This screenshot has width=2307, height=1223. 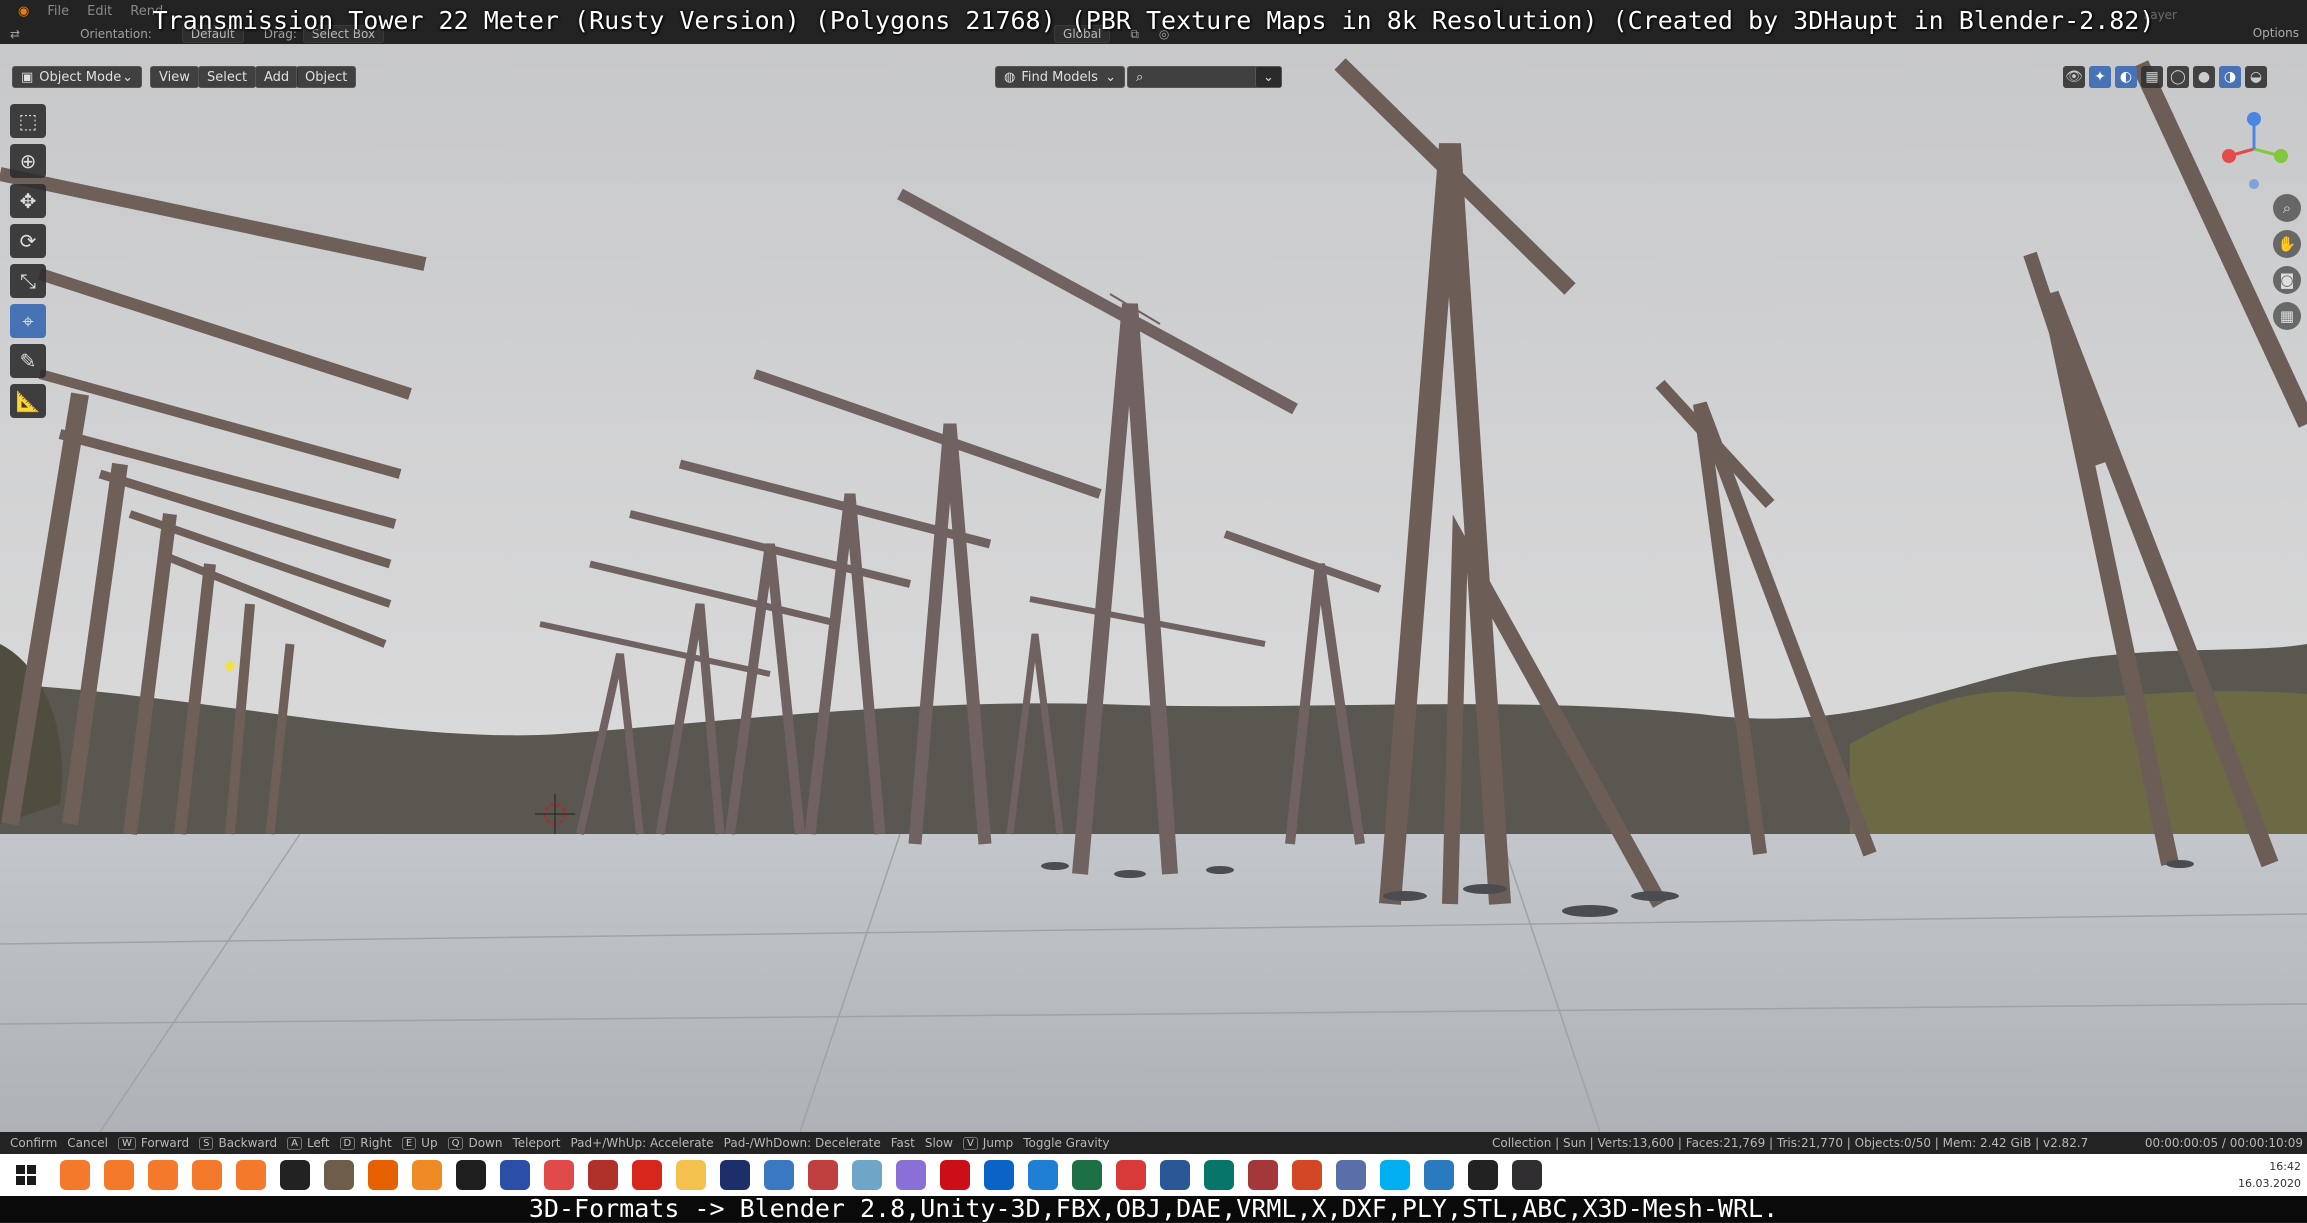 I want to click on shortcut-label: Pad-/WhDown: Decelerate, so click(x=802, y=1143).